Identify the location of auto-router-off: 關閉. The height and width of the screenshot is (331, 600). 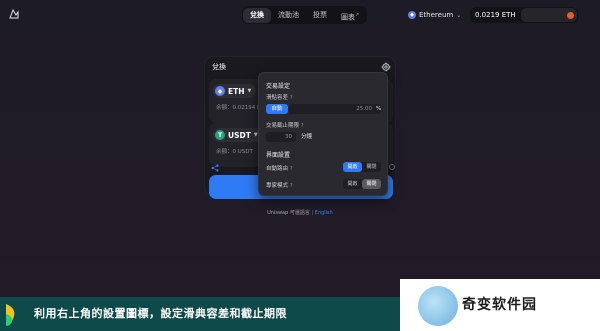
(371, 167).